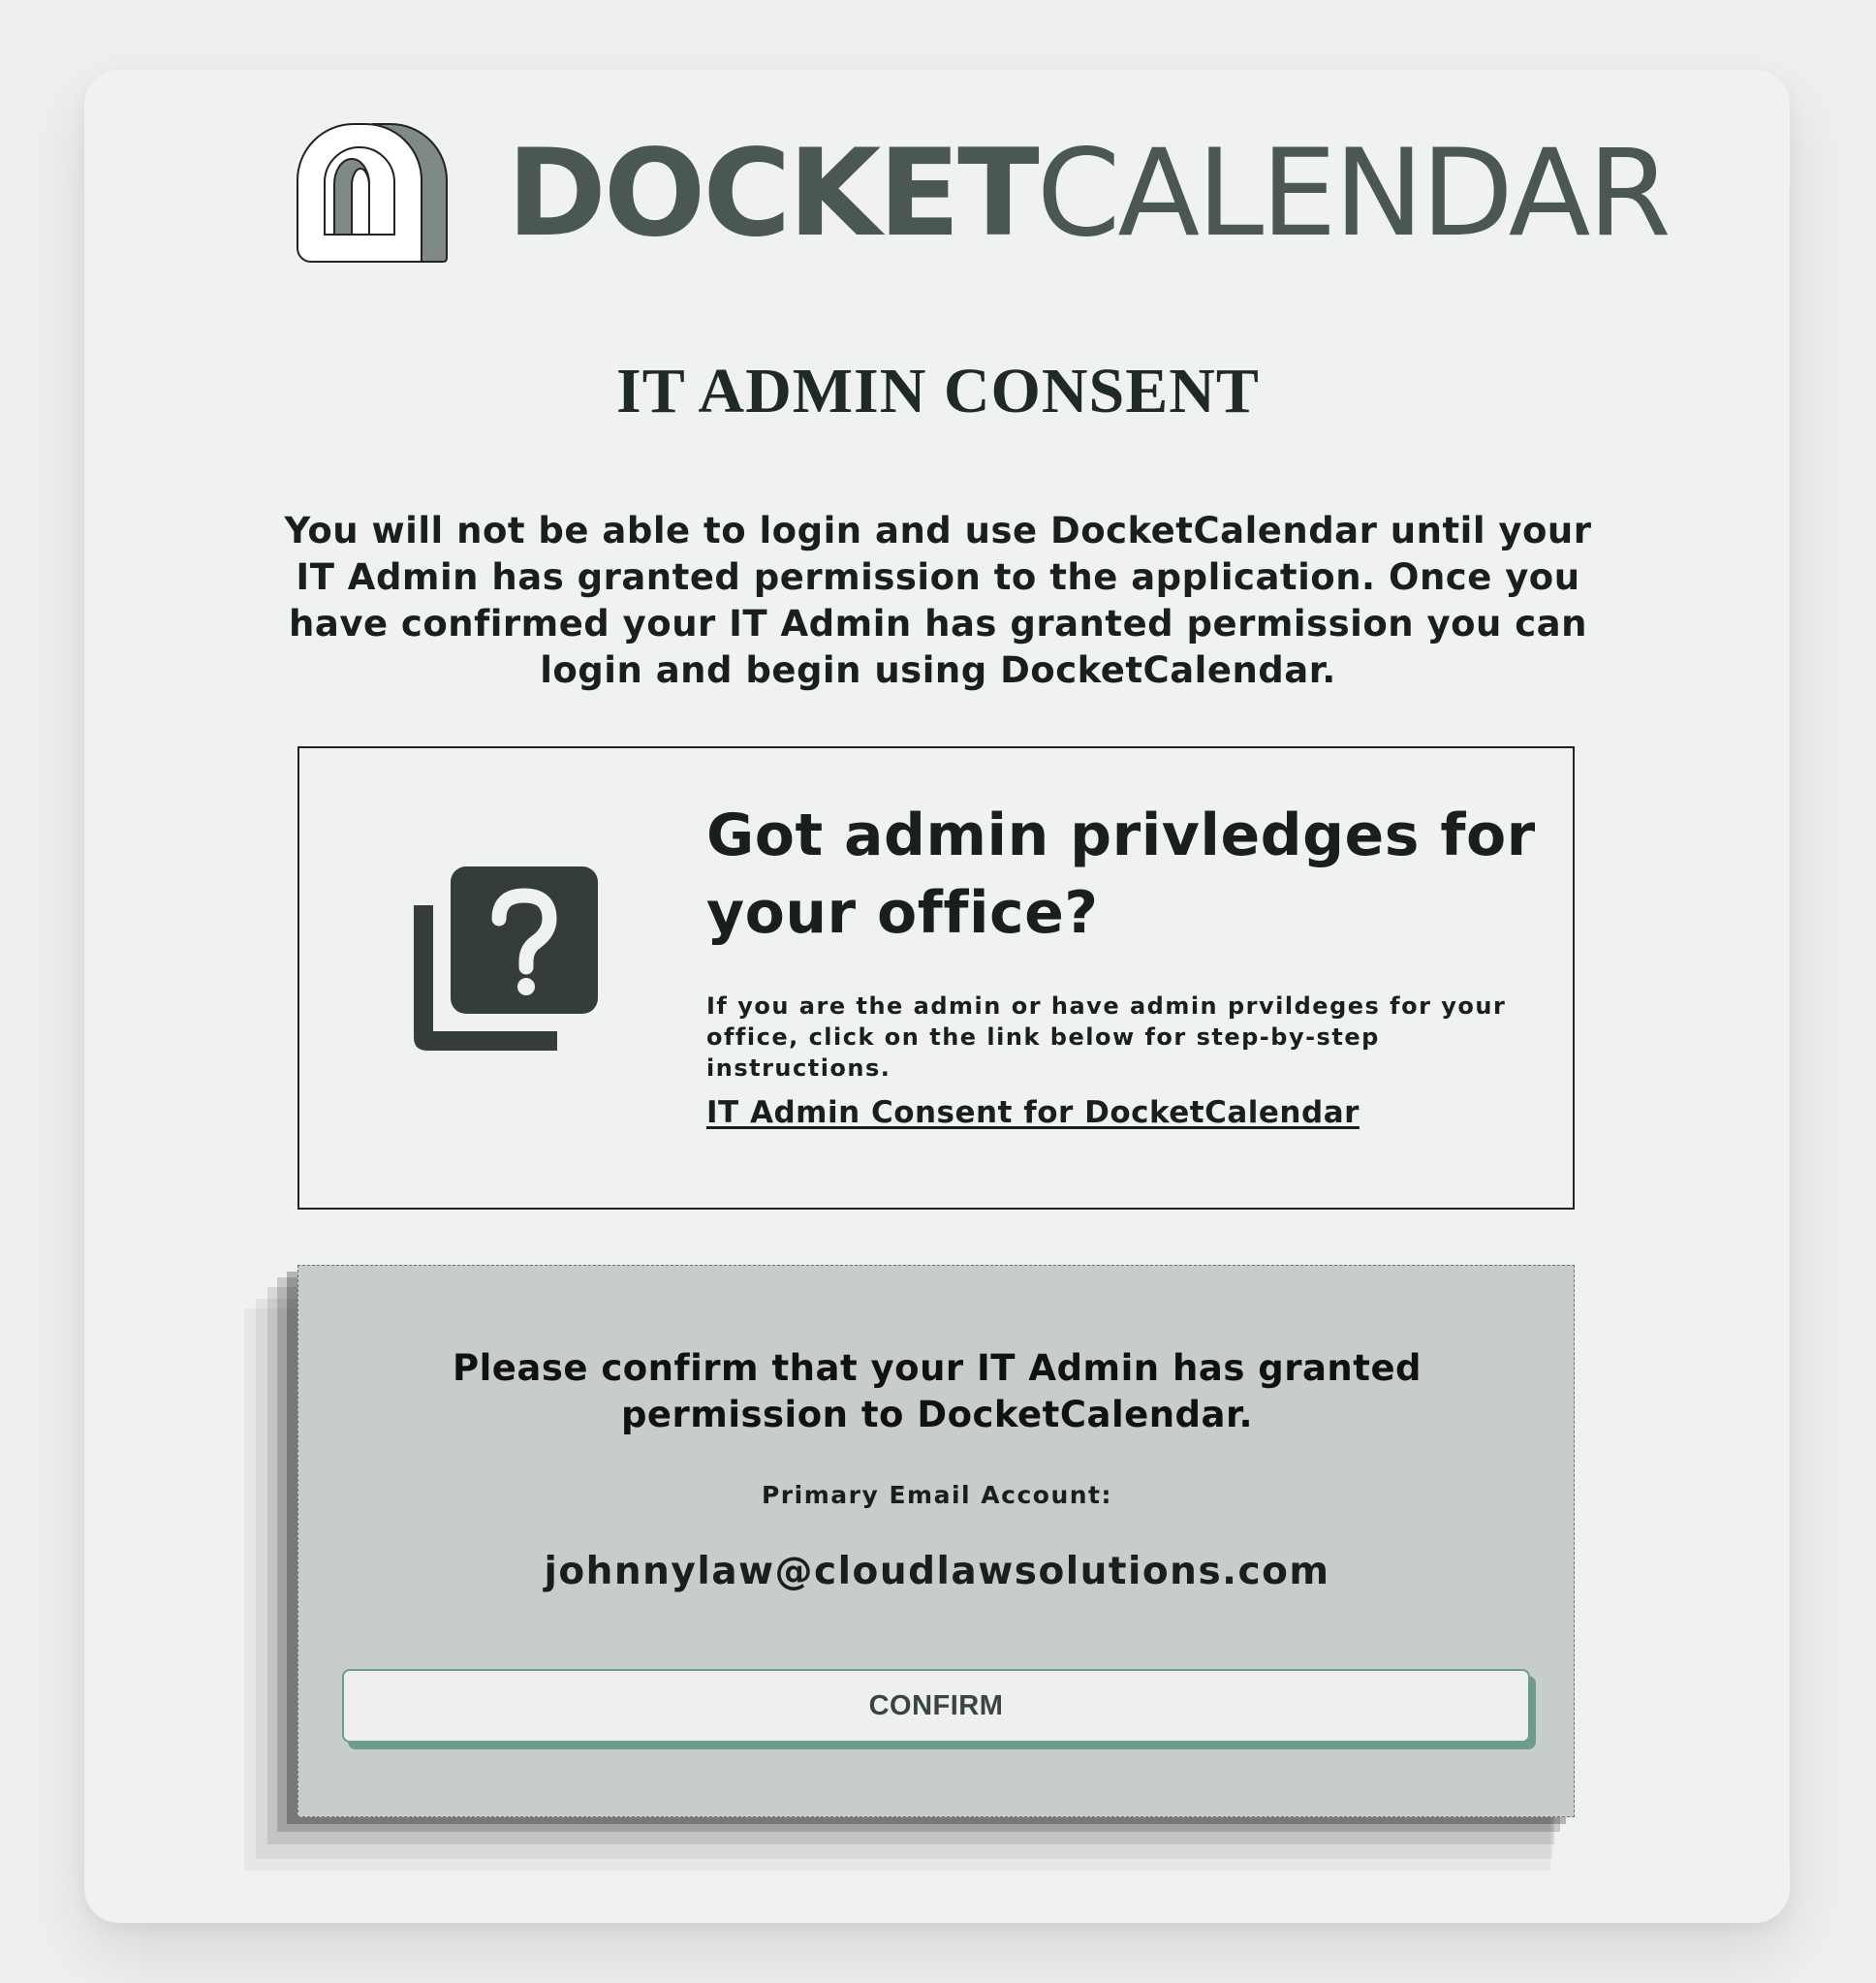  I want to click on page-title: IT ADMIN CONSENT, so click(938, 391).